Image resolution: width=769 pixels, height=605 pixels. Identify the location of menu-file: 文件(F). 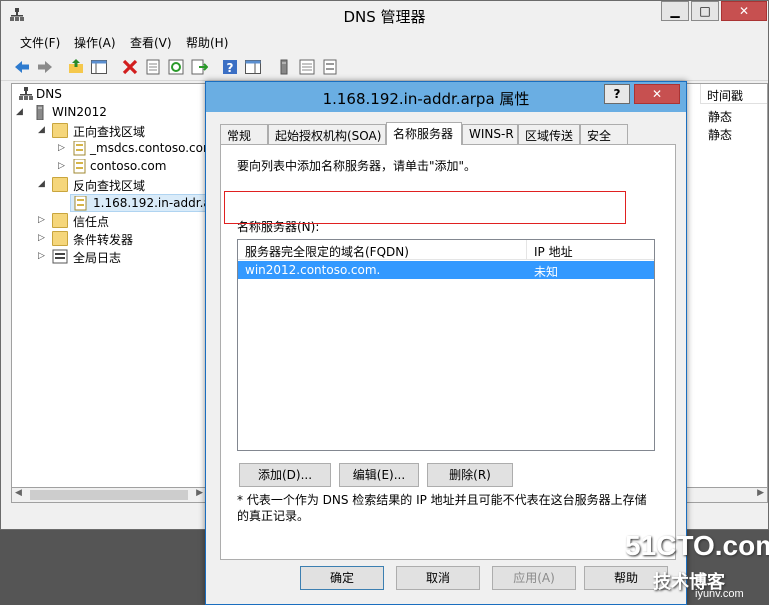
(40, 42).